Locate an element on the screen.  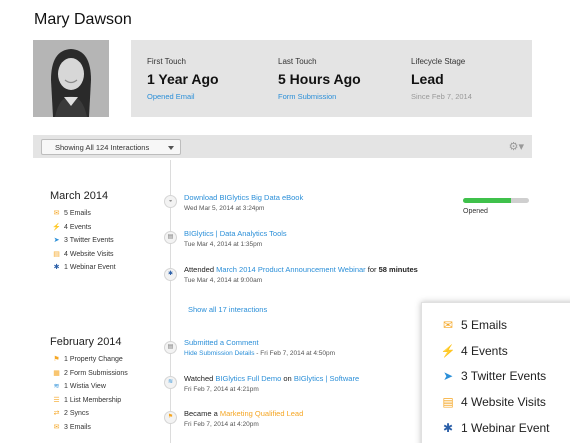
event-link: BIGlytics | Data Analytics Tools is located at coordinates (235, 233).